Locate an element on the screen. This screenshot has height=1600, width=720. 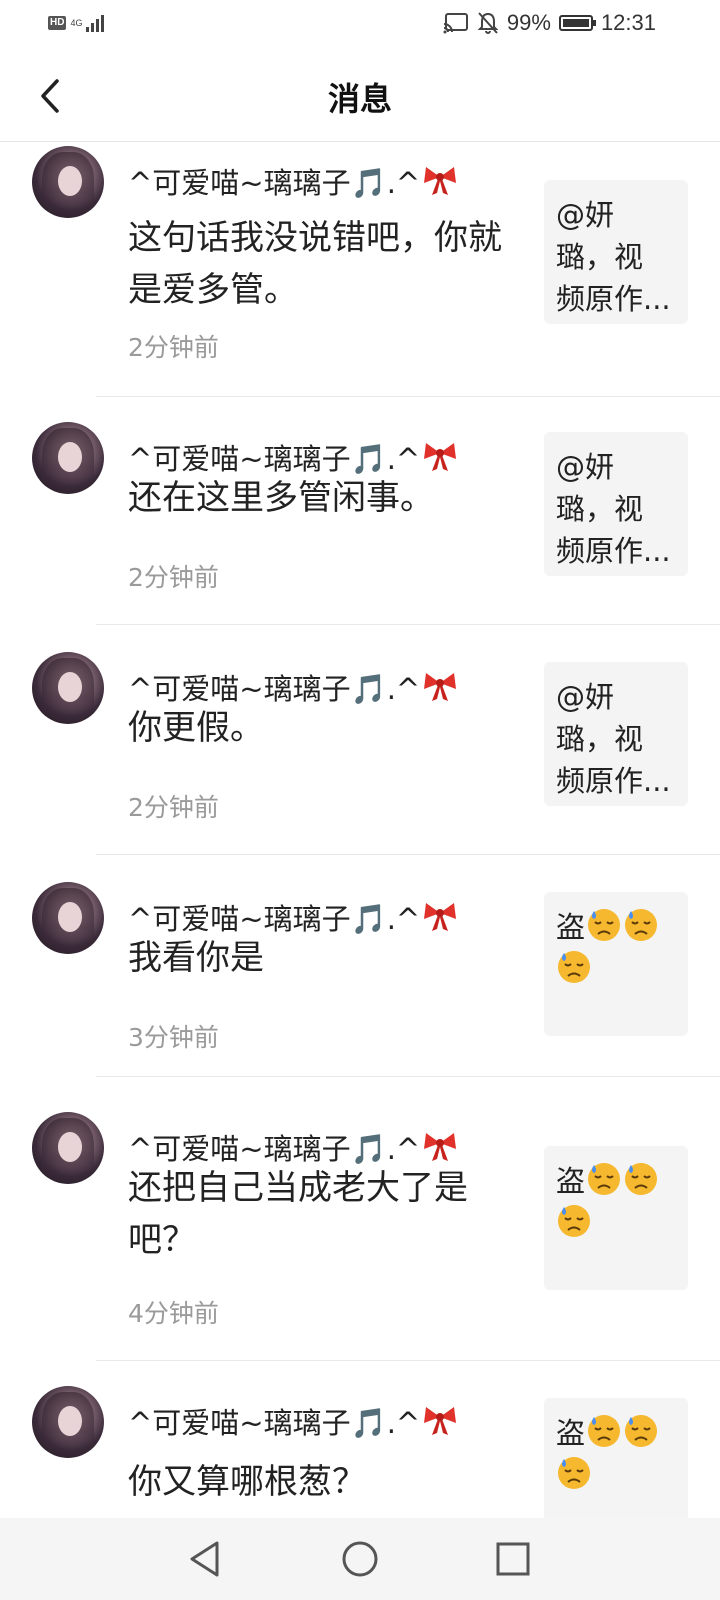
message-text: 你更假。 is located at coordinates (196, 728).